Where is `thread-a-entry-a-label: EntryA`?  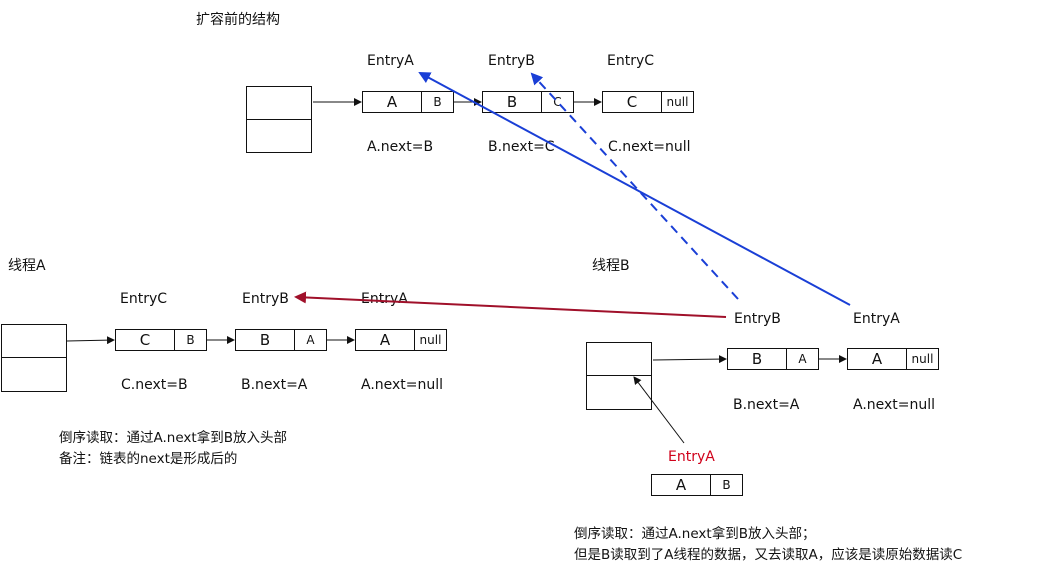
thread-a-entry-a-label: EntryA is located at coordinates (384, 299).